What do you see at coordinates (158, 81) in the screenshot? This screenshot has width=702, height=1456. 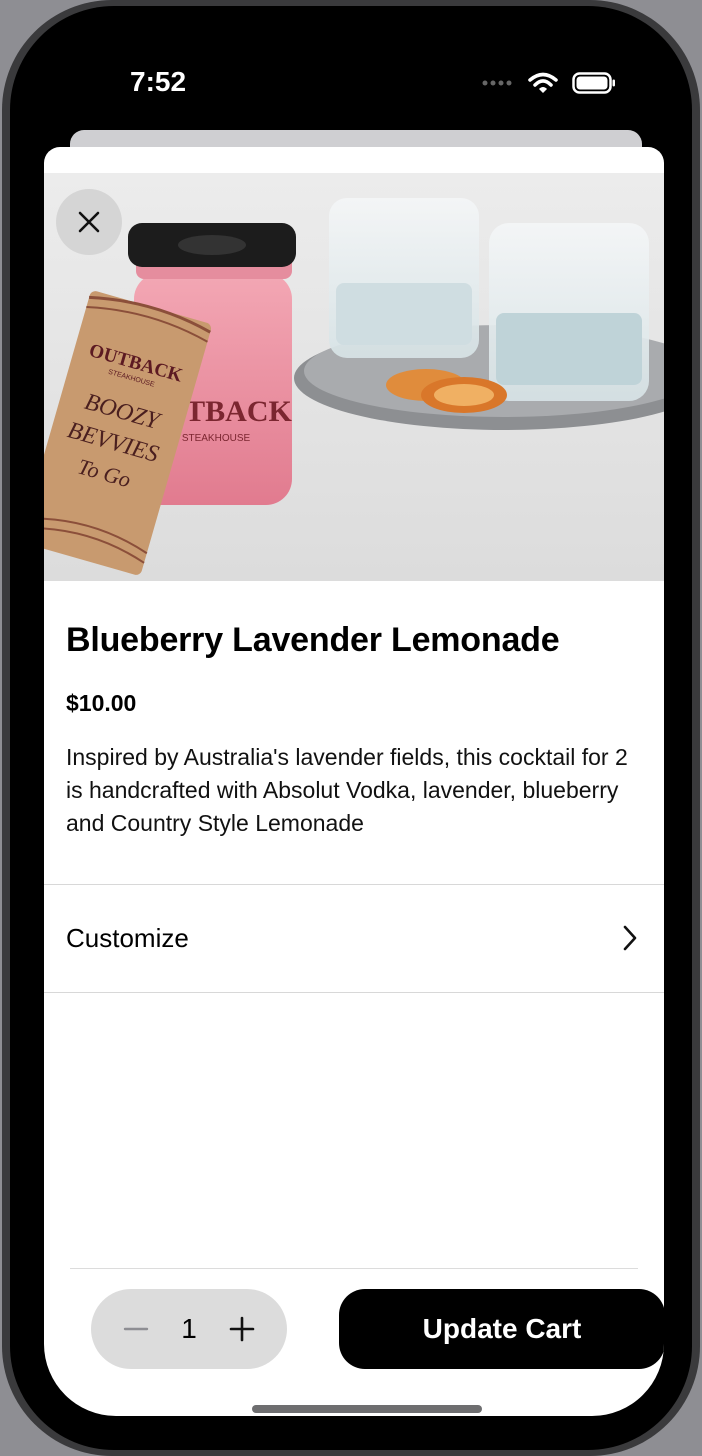 I see `status-time: 7:52` at bounding box center [158, 81].